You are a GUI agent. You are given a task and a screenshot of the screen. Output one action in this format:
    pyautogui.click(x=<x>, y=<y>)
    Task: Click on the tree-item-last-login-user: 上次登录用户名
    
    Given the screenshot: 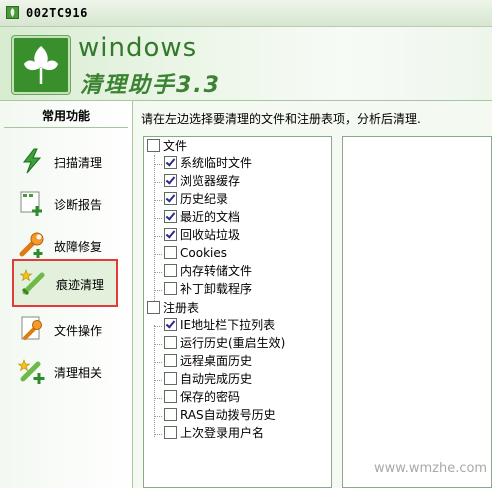 What is the action you would take?
    pyautogui.click(x=214, y=434)
    